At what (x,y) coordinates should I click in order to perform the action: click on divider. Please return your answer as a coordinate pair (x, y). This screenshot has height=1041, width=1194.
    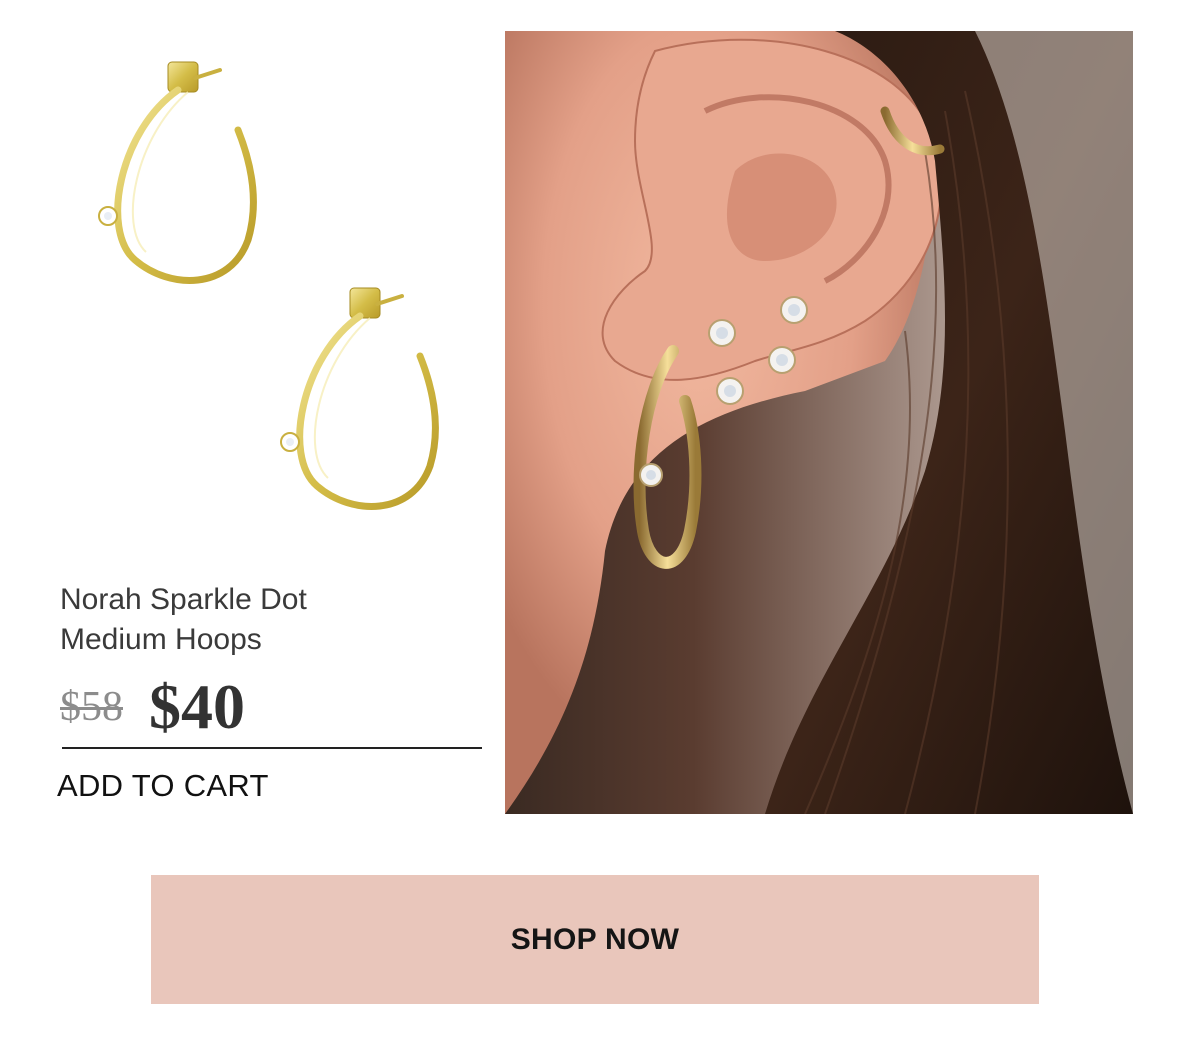
    Looking at the image, I should click on (272, 748).